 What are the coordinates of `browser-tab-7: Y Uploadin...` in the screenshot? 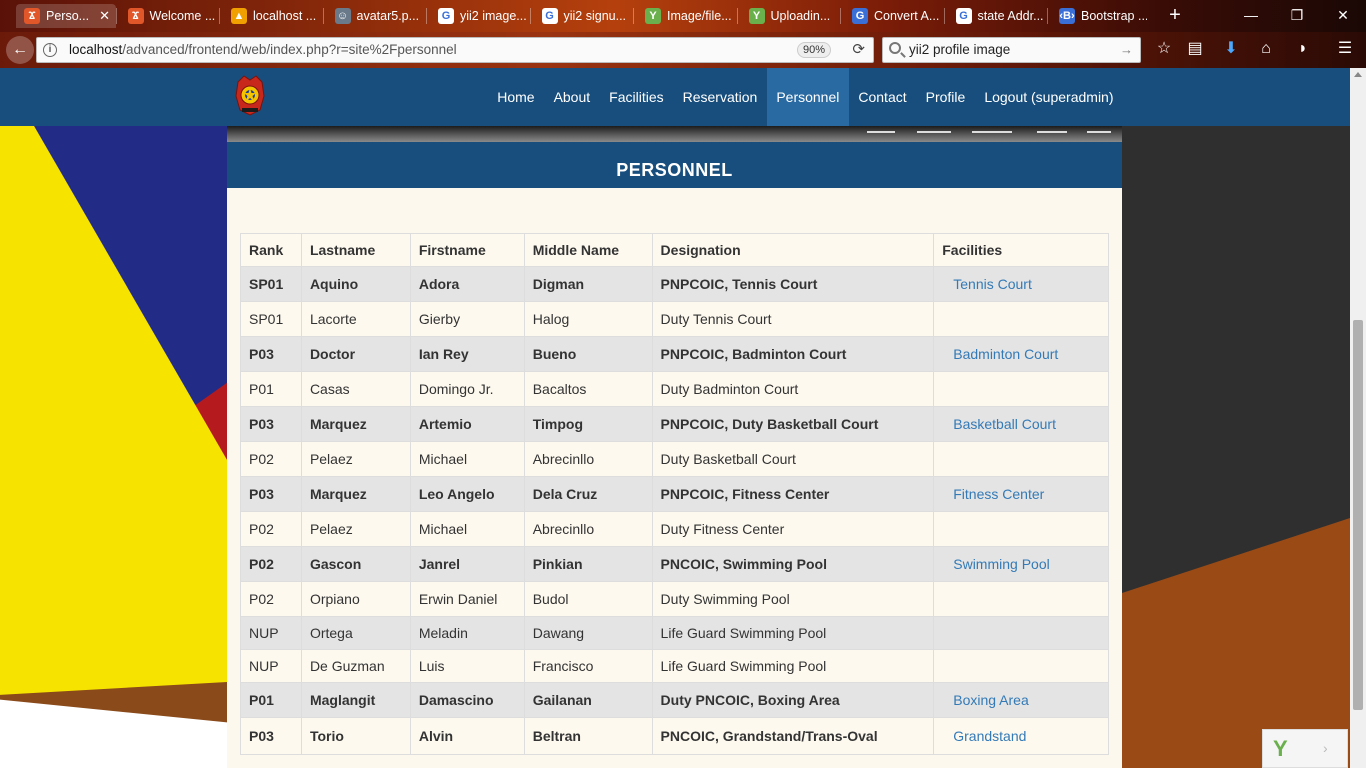 It's located at (789, 16).